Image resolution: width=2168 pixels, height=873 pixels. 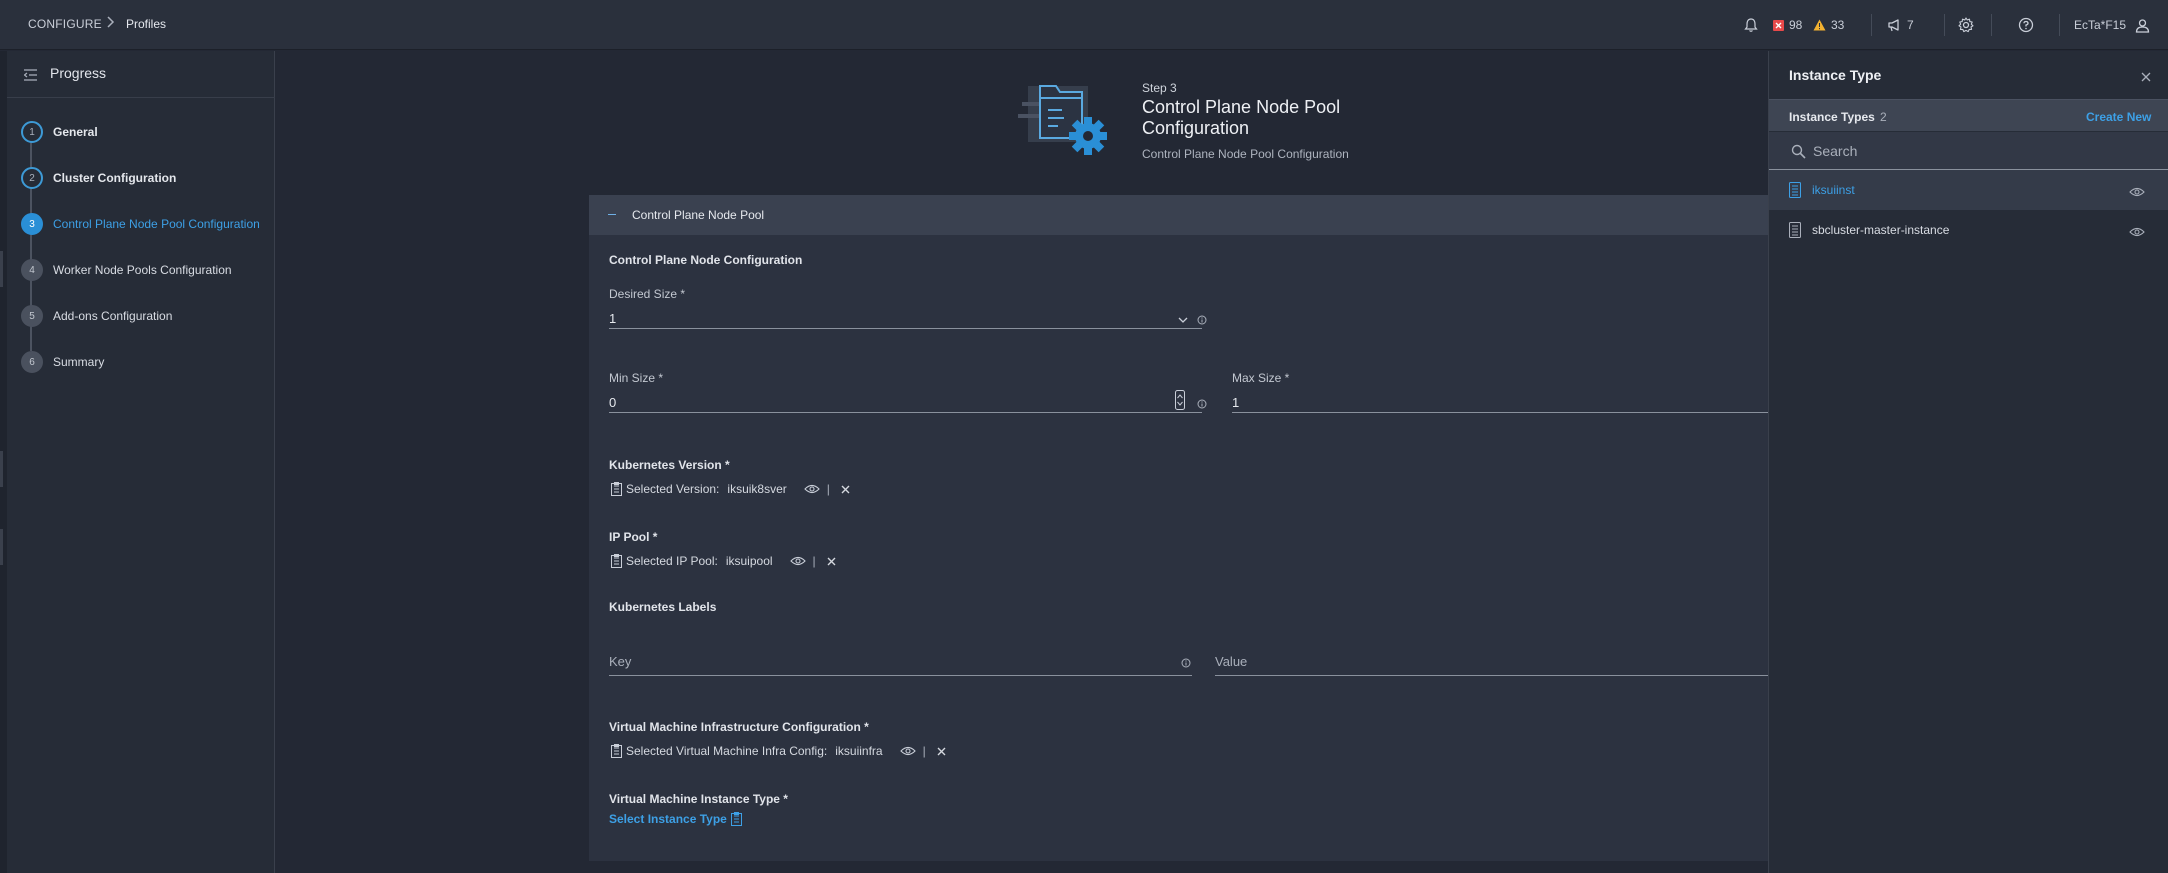 What do you see at coordinates (620, 661) in the screenshot?
I see `key-placeholder: Key` at bounding box center [620, 661].